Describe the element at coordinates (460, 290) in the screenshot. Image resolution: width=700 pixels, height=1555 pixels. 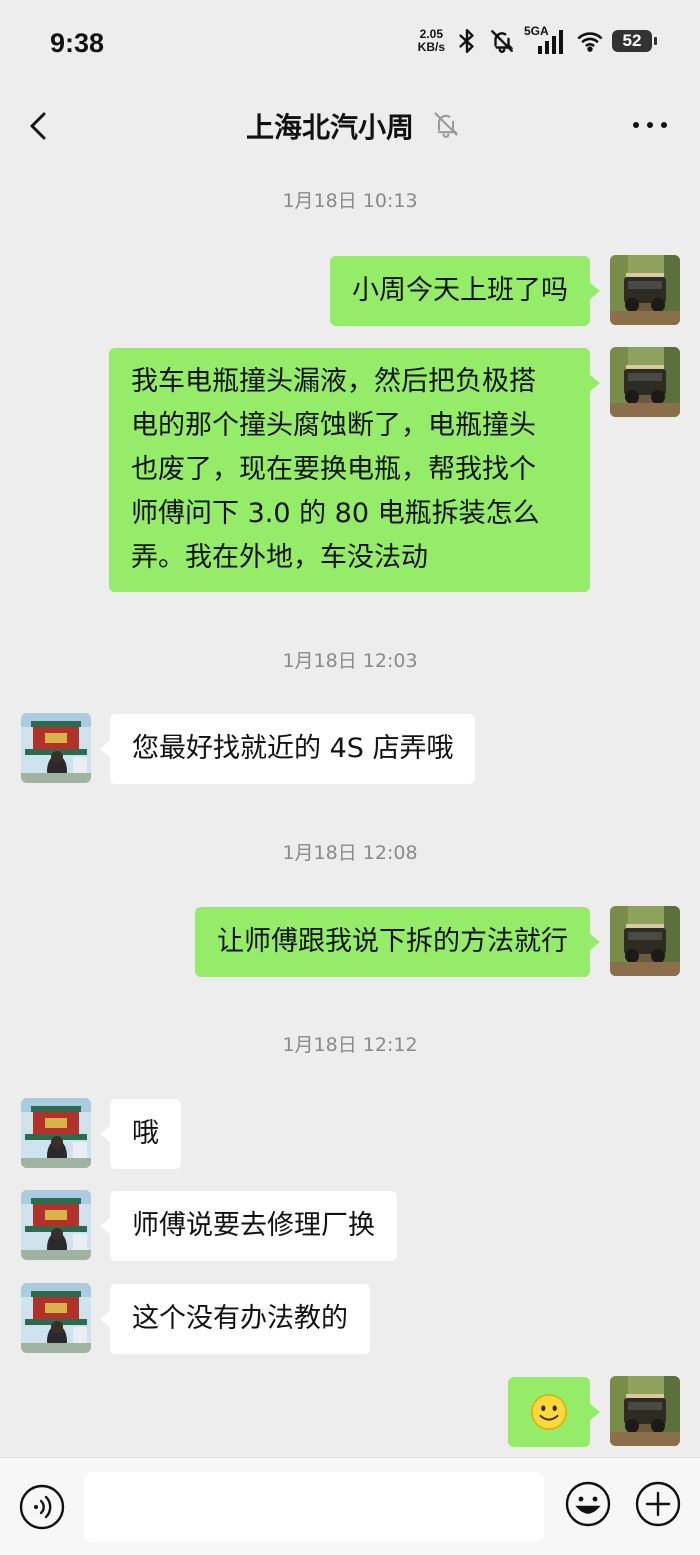
I see `message-text: 小周今天上班了吗` at that location.